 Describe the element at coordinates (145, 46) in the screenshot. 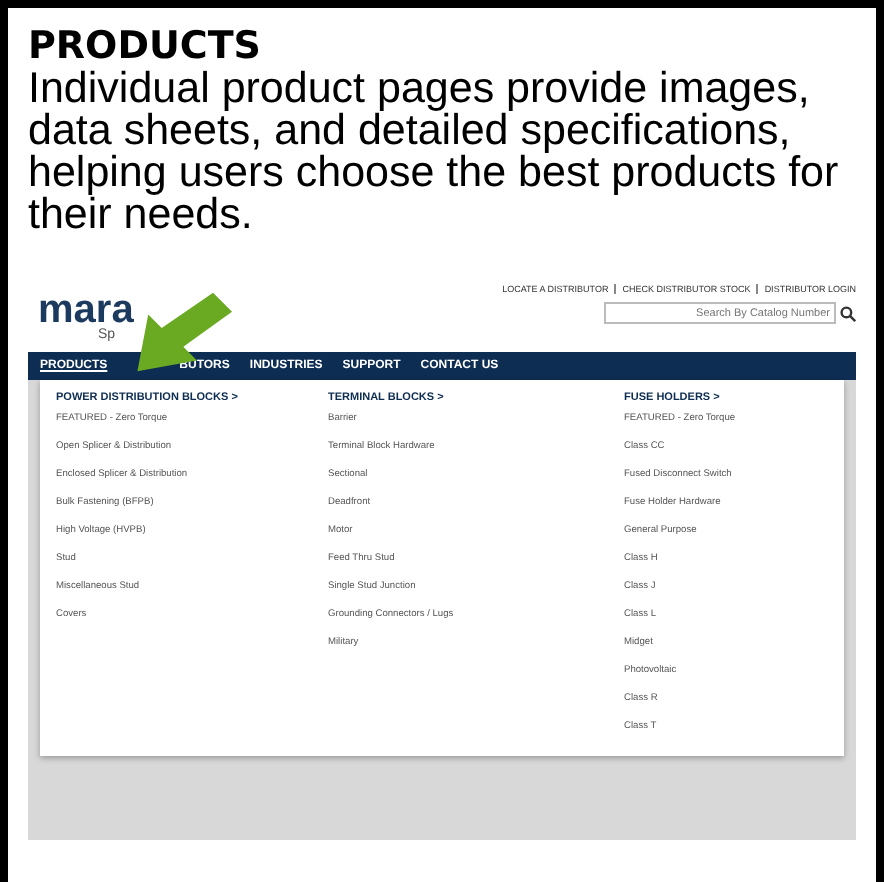

I see `heading: PRODUCTS` at that location.